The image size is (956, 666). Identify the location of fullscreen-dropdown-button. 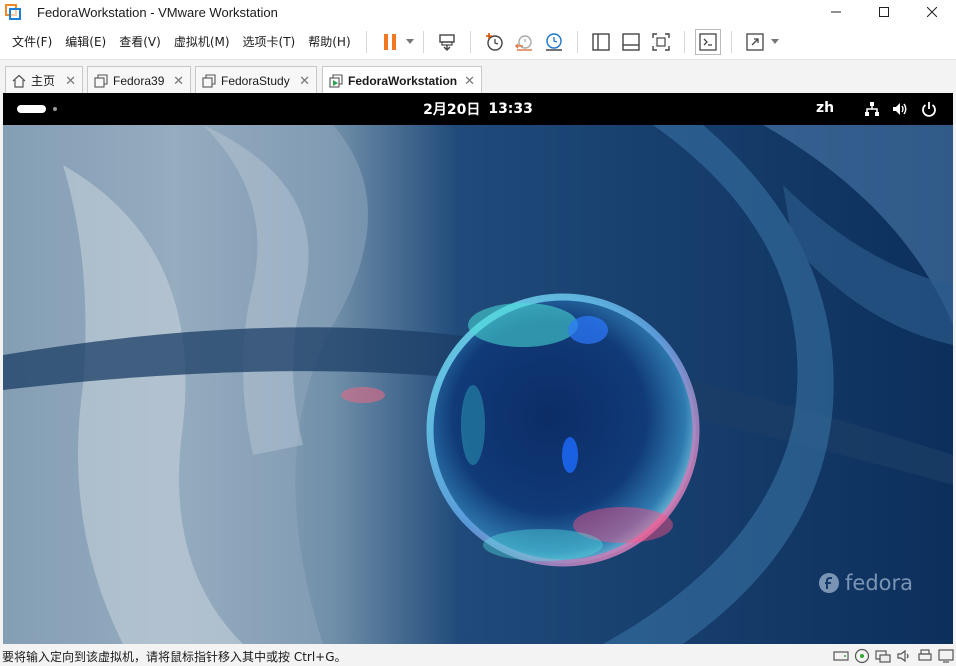
(775, 42).